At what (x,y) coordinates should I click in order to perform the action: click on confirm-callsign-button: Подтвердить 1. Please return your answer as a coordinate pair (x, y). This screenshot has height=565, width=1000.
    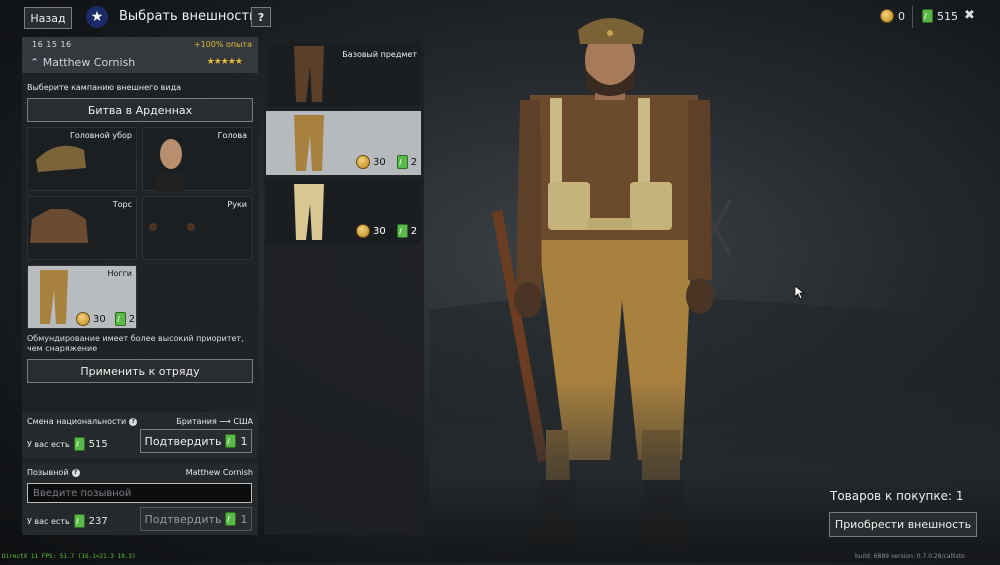
    Looking at the image, I should click on (196, 519).